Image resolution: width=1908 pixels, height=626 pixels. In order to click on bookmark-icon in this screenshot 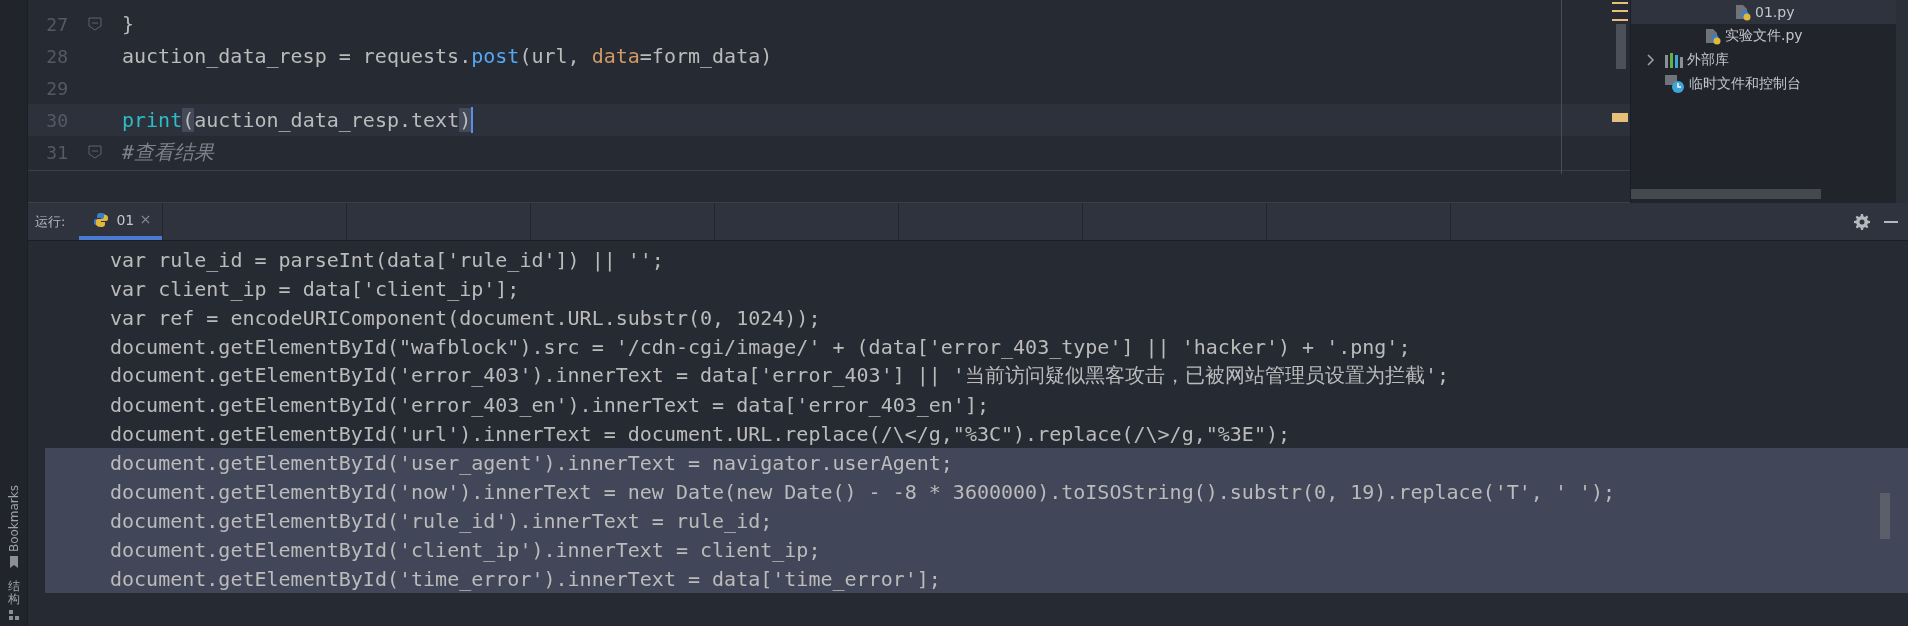, I will do `click(13, 561)`.